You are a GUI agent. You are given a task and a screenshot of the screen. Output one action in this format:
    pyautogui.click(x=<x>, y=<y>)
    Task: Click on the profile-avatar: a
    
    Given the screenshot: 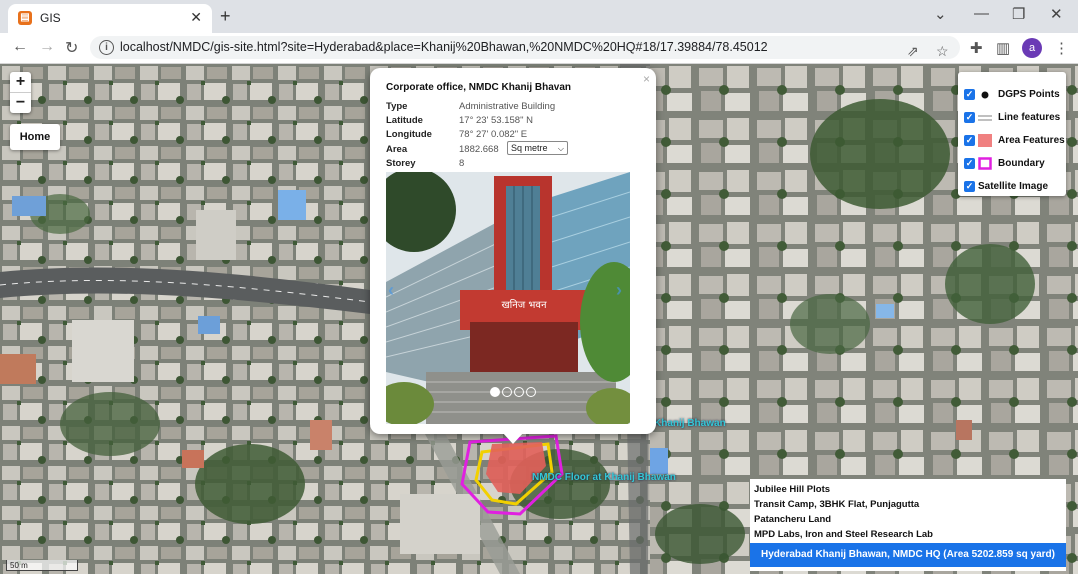 What is the action you would take?
    pyautogui.click(x=1032, y=48)
    